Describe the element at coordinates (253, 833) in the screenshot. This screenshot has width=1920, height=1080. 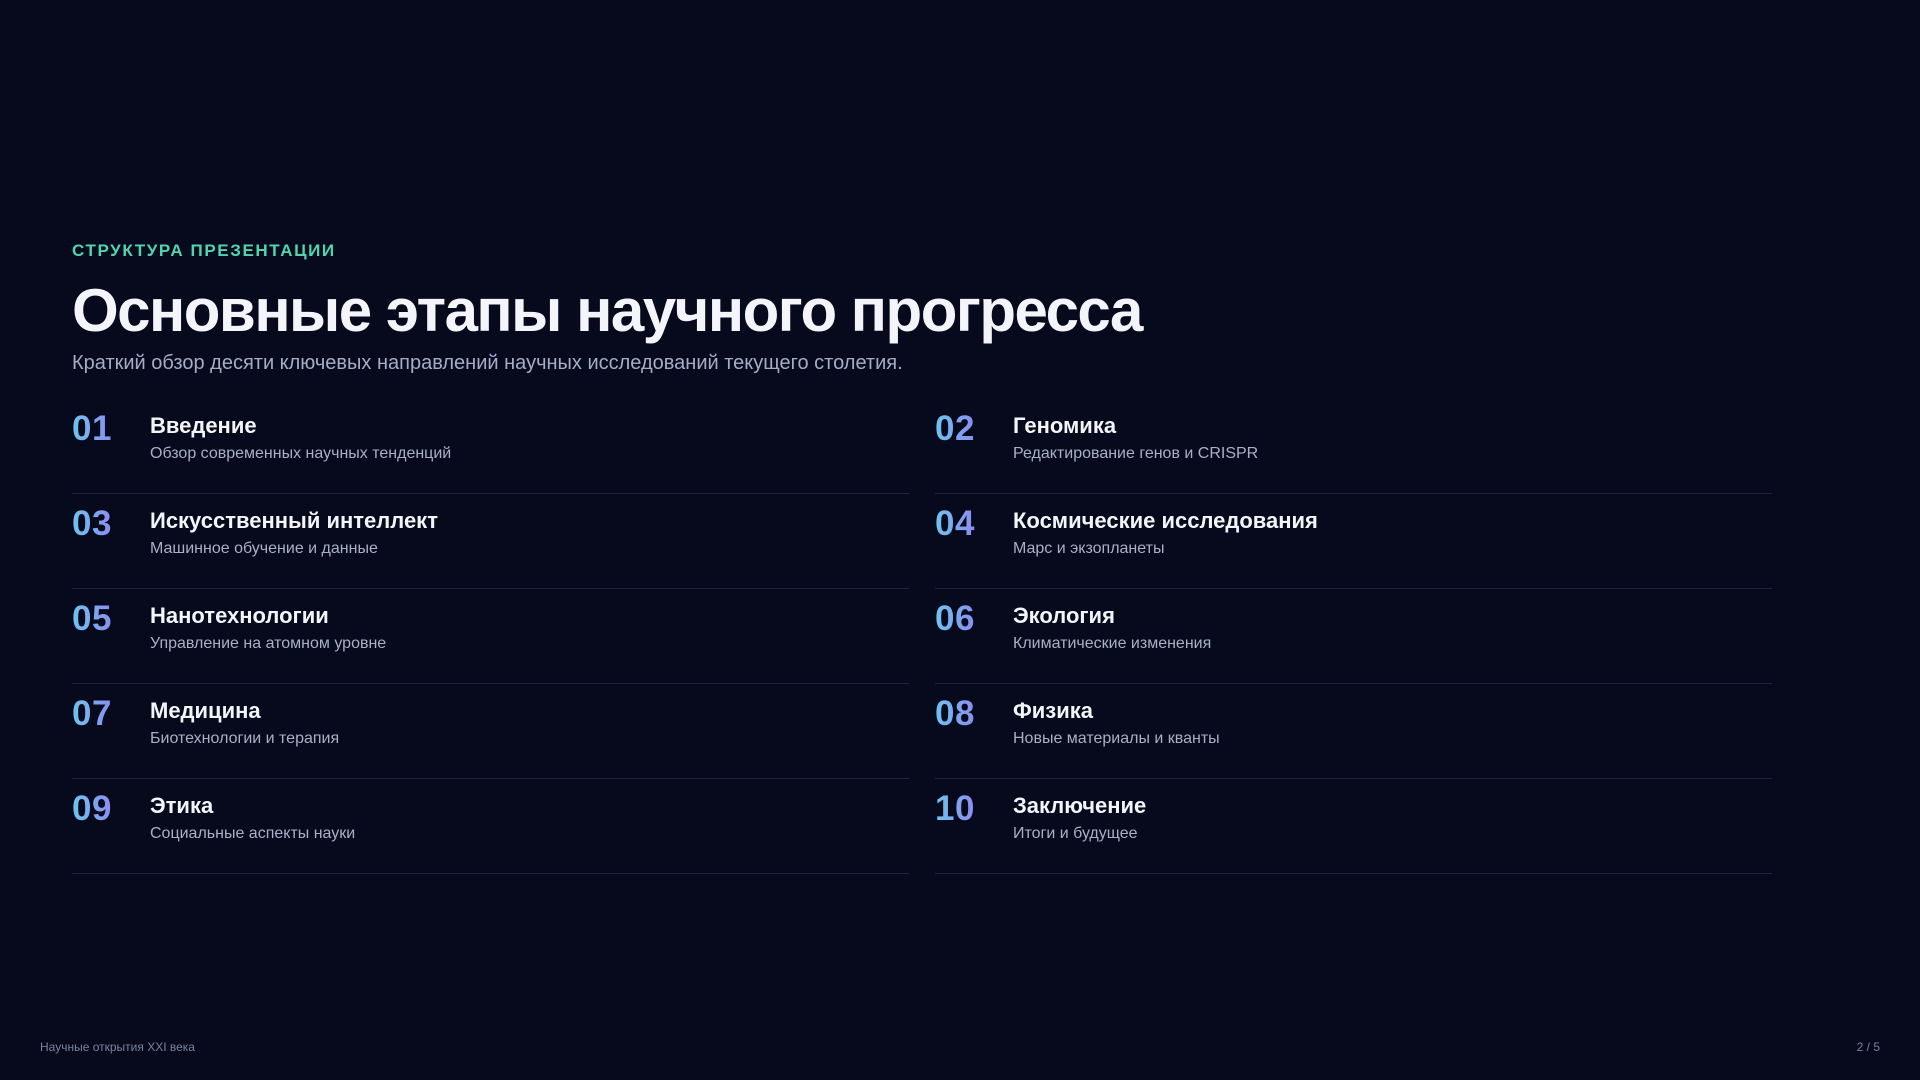
I see `agenda-item-description: Социальные аспекты науки` at that location.